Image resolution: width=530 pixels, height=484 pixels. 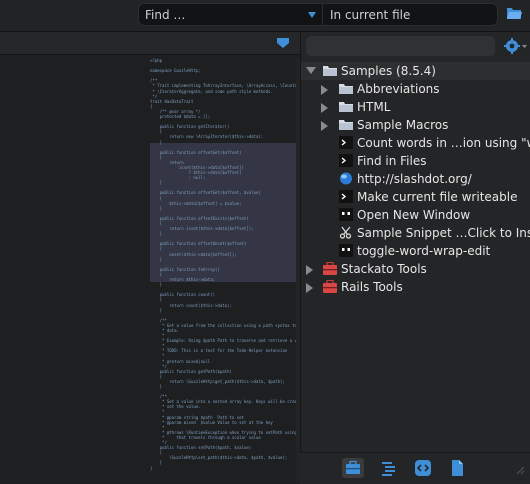 I want to click on tree-item-abbreviations: Abbreviations, so click(x=415, y=89).